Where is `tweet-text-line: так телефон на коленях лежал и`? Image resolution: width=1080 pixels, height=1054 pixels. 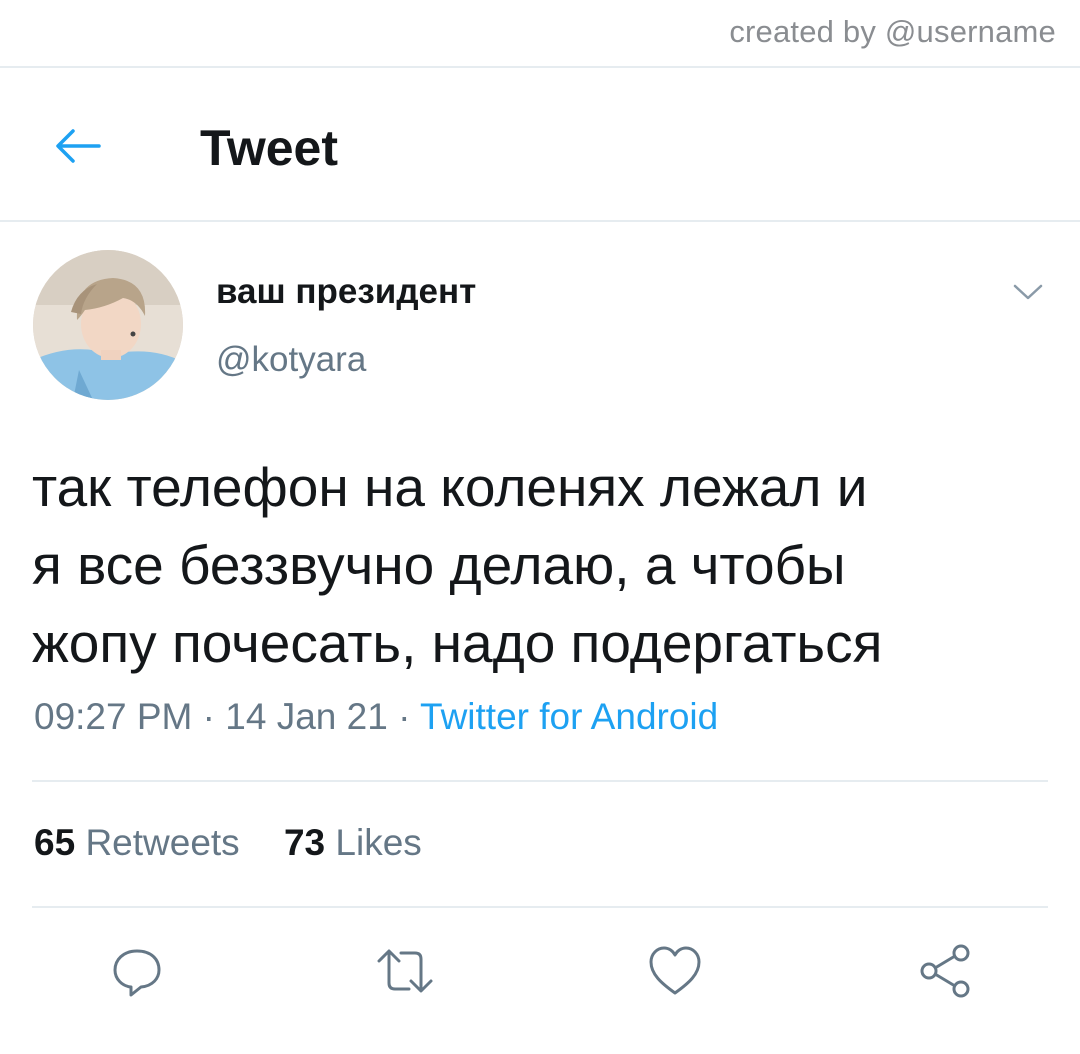 tweet-text-line: так телефон на коленях лежал и is located at coordinates (450, 487).